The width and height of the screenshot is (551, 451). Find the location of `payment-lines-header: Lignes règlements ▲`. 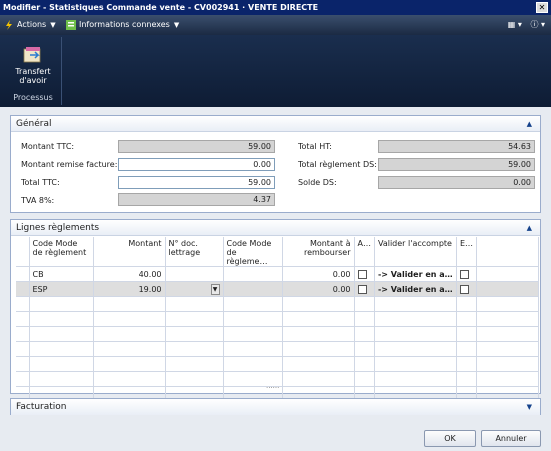

payment-lines-header: Lignes règlements ▲ is located at coordinates (275, 228).